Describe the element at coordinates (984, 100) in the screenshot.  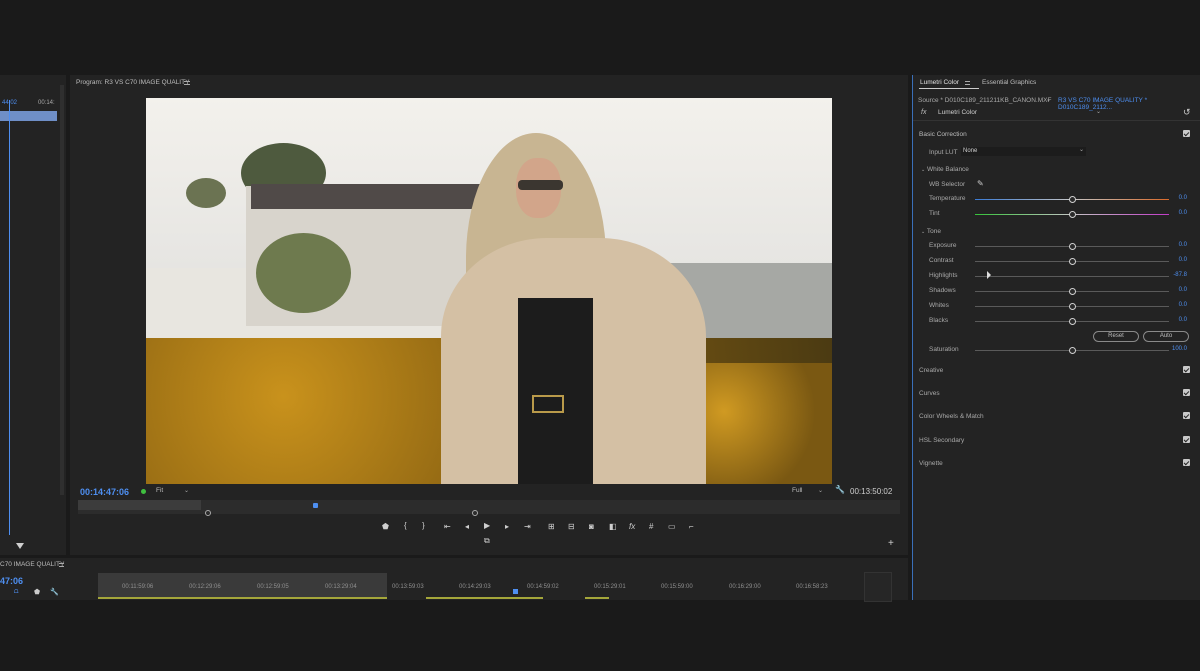
I see `source-label: Source * D010C189_211211KB_CANON.MXF` at that location.